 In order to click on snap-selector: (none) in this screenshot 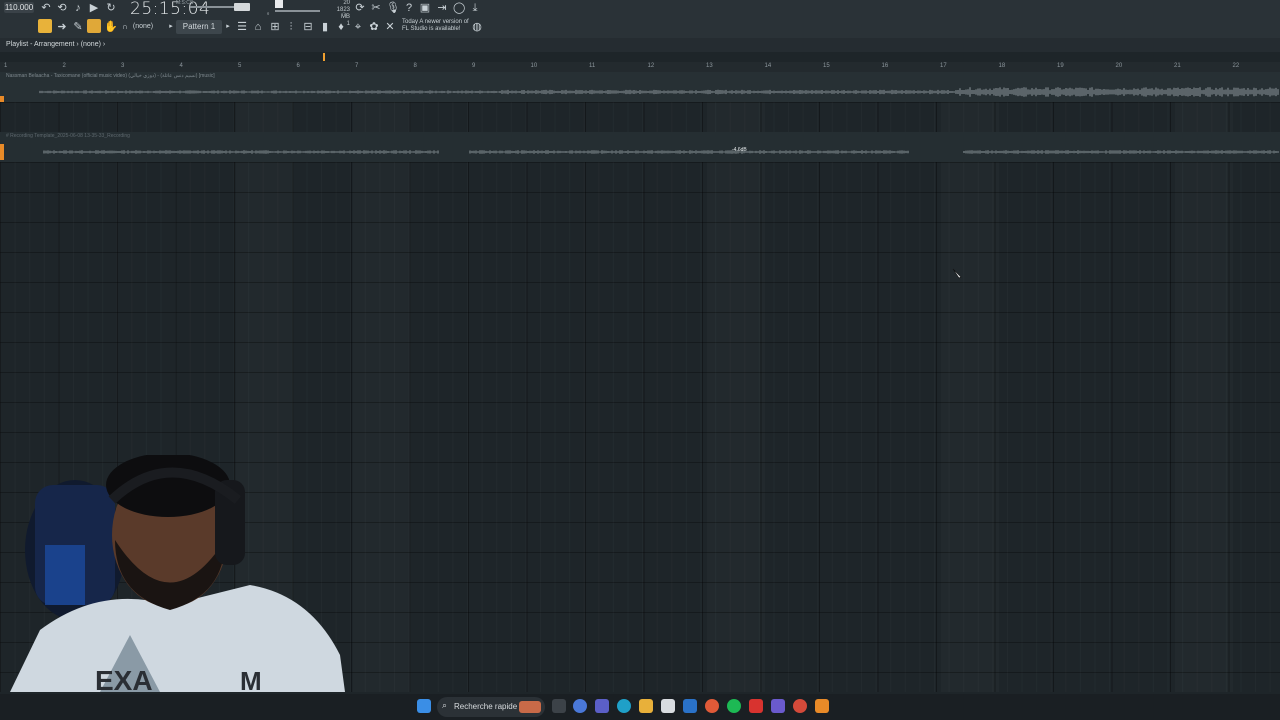, I will do `click(143, 27)`.